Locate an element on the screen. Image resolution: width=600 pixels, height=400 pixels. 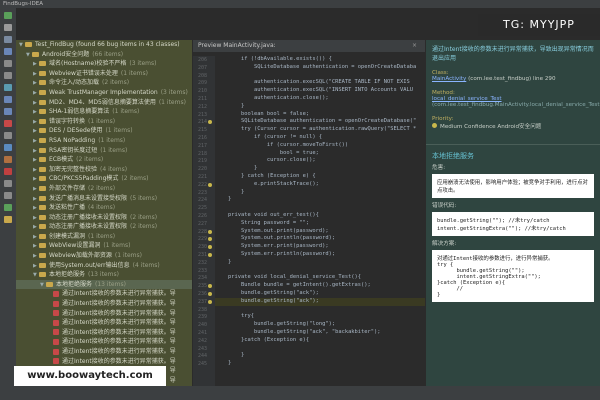
filter-icon is located at coordinates (8, 51).